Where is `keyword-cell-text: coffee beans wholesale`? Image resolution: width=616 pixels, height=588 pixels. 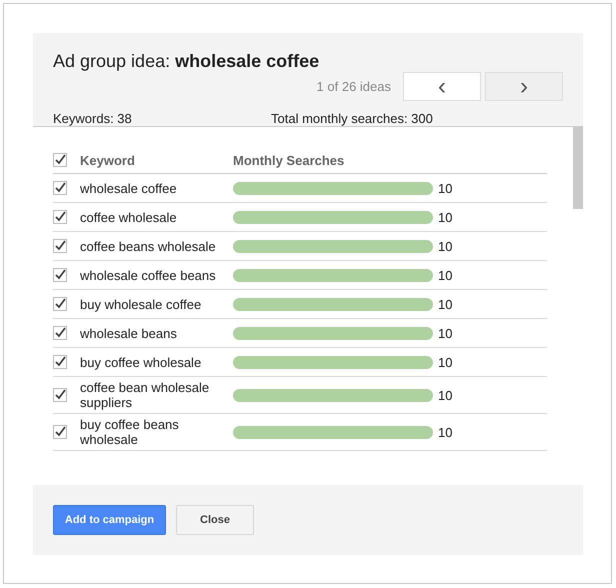 keyword-cell-text: coffee beans wholesale is located at coordinates (148, 247).